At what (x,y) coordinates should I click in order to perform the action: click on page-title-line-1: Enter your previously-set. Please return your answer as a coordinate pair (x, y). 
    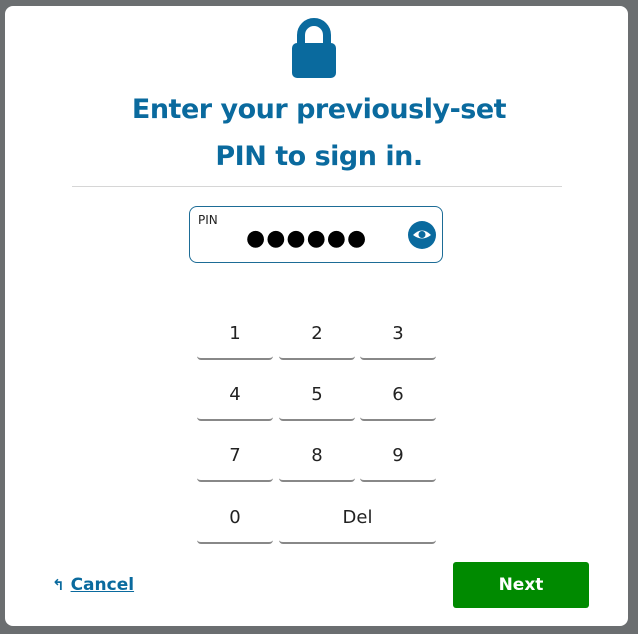
    Looking at the image, I should click on (319, 109).